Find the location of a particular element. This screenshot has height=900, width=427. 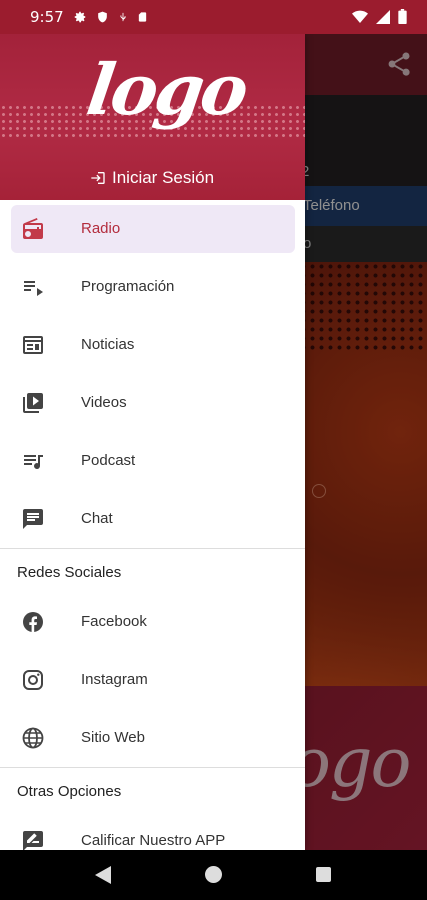

sd-card-icon is located at coordinates (142, 17).